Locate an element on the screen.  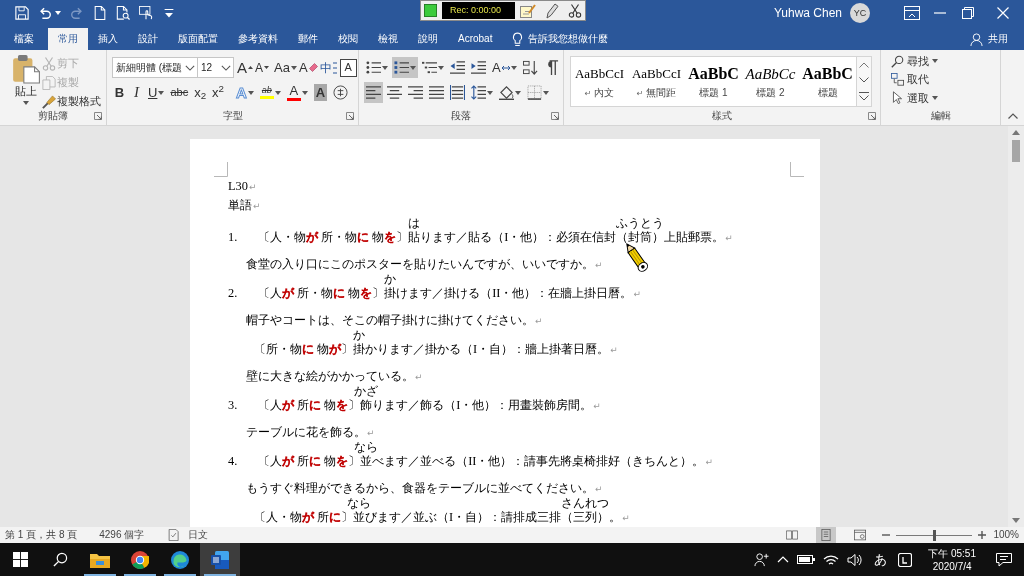
clock-time: 下午 05:51 is located at coordinates (952, 553).